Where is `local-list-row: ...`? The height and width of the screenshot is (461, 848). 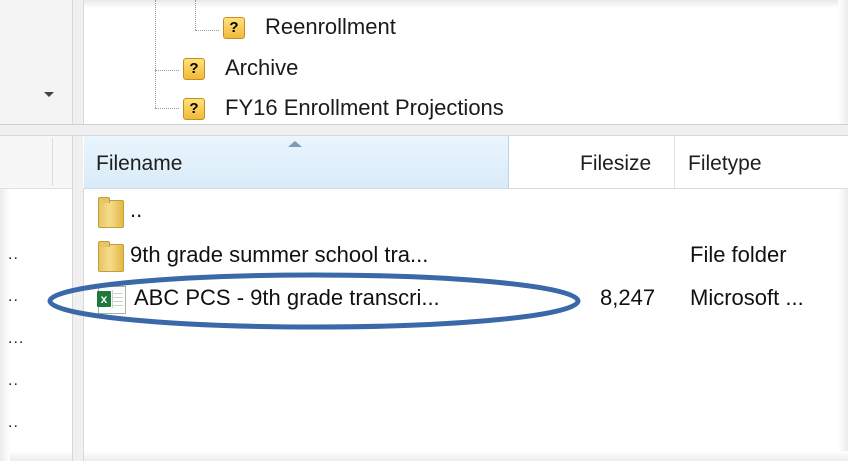
local-list-row: ... is located at coordinates (16, 339).